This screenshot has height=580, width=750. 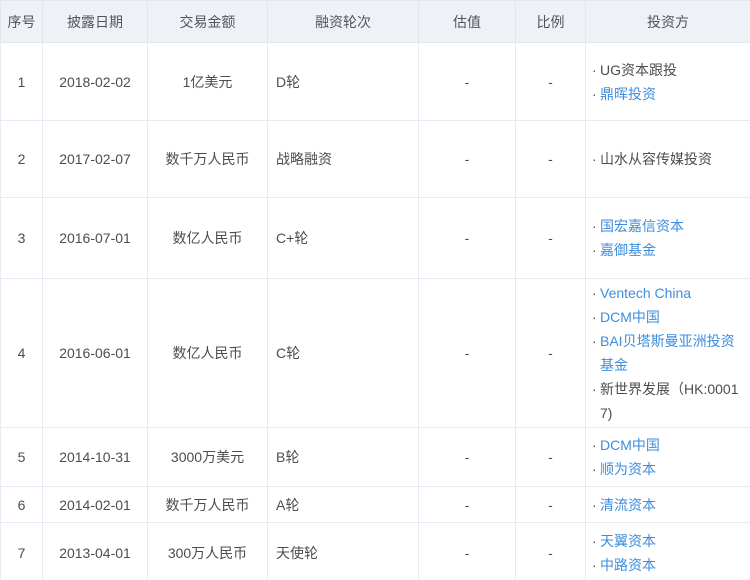 What do you see at coordinates (21, 81) in the screenshot?
I see `cell-index: 1` at bounding box center [21, 81].